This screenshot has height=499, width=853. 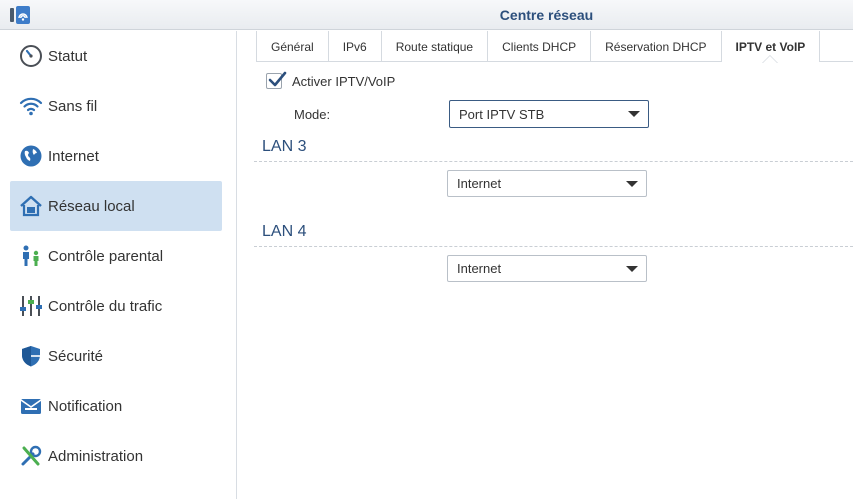 I want to click on title-bar: Centre réseau, so click(x=426, y=15).